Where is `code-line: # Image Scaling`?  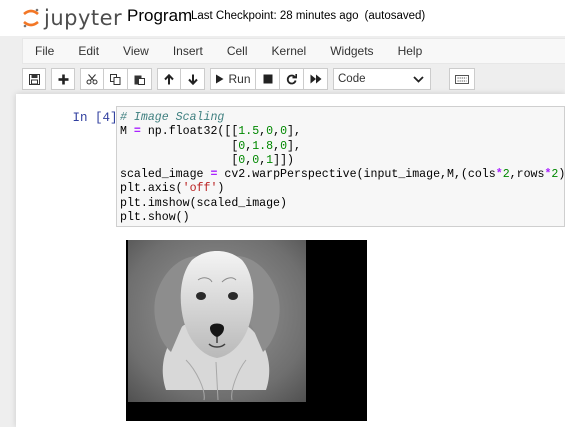 code-line: # Image Scaling is located at coordinates (342, 118).